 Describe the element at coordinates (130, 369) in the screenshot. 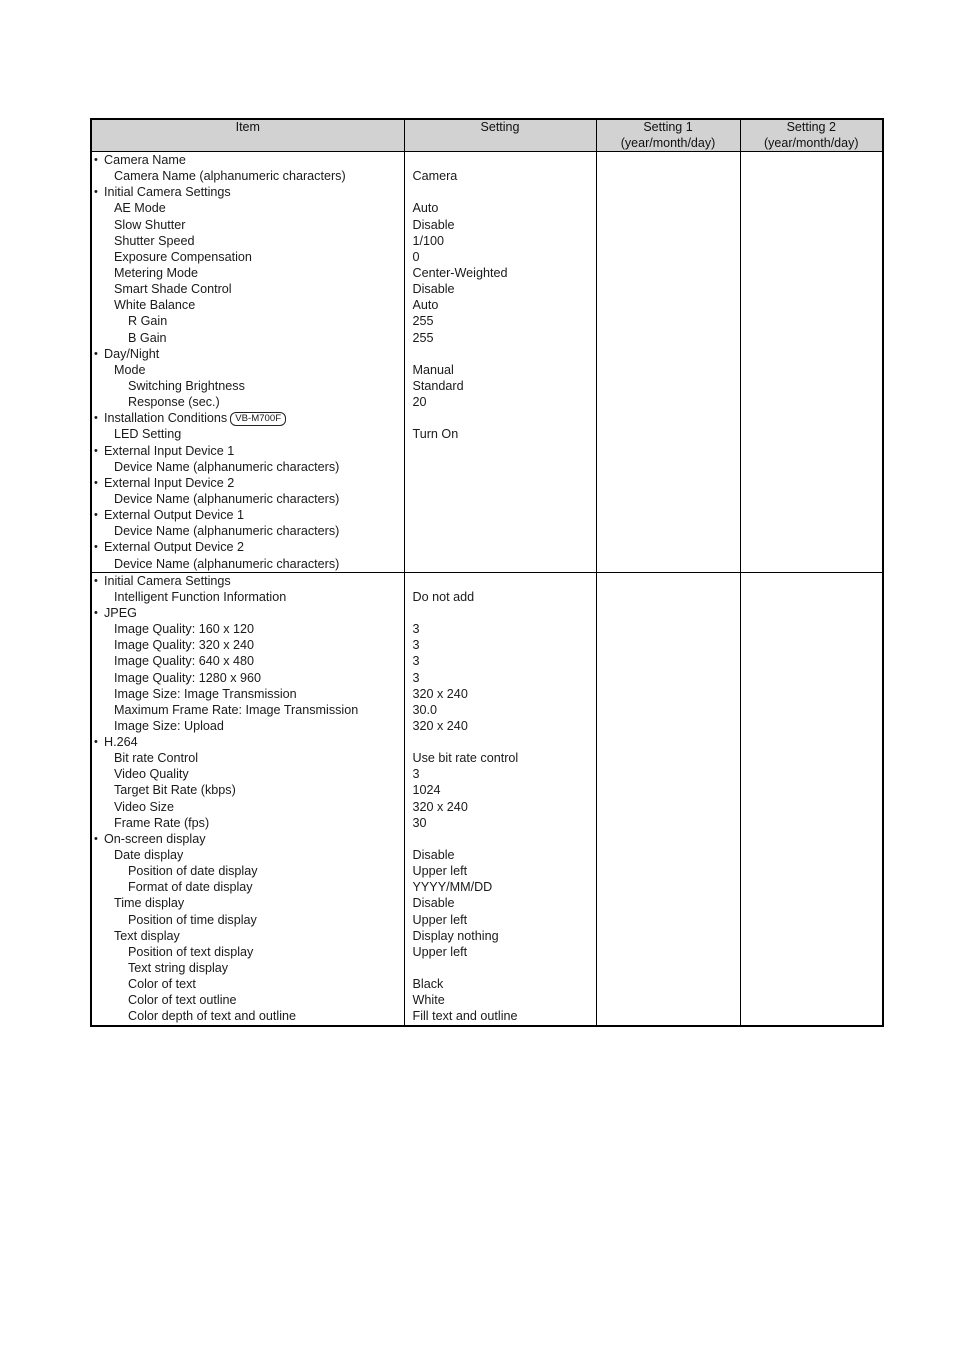

I see `item-label: Mode` at that location.